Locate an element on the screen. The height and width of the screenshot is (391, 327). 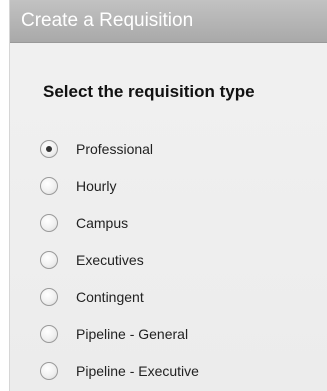
panel-title: Create a Requisition is located at coordinates (168, 21).